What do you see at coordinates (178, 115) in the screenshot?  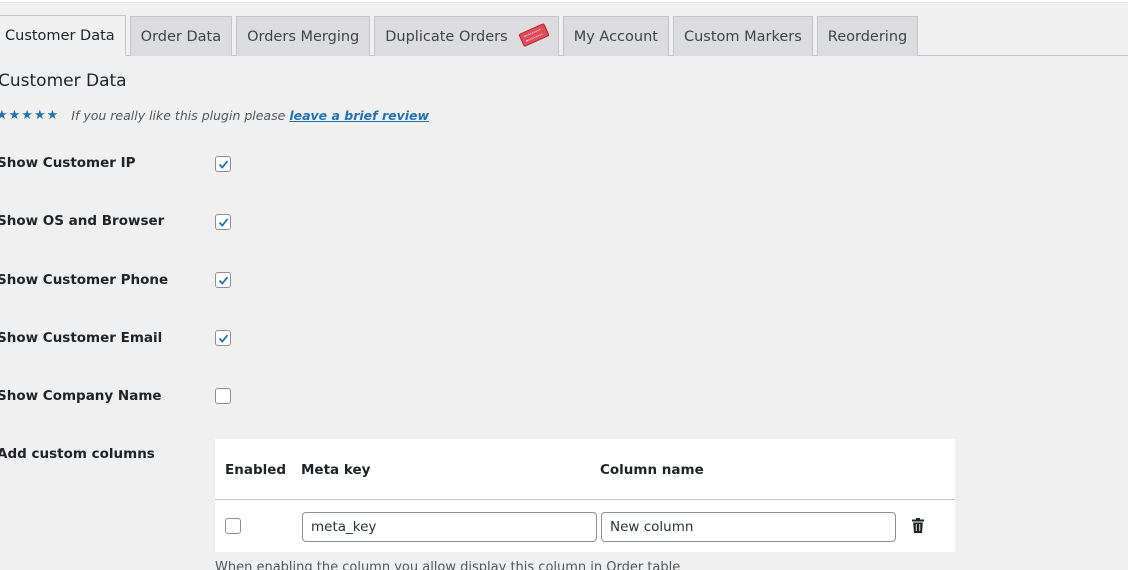 I see `review-text: If you really like this plugin please` at bounding box center [178, 115].